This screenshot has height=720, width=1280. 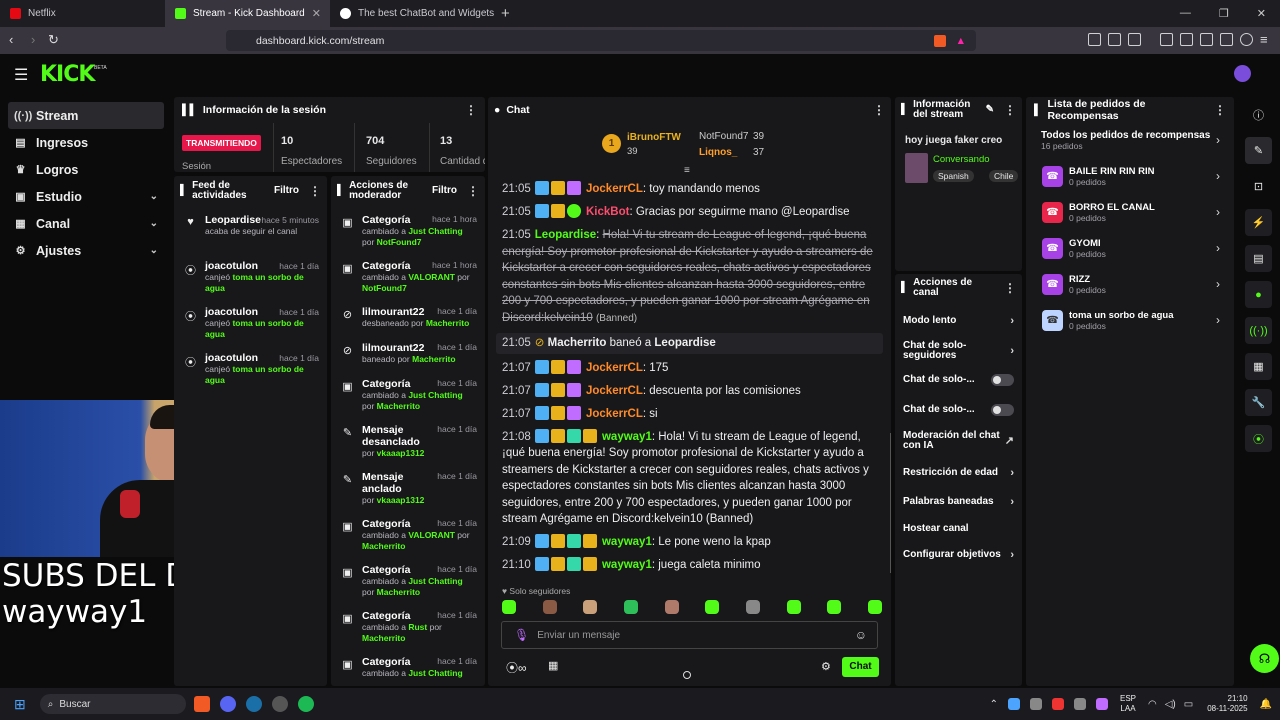 I want to click on reward-row: ☎ BAILE RIN RIN RIN 0 pedidos ›, so click(x=1130, y=176).